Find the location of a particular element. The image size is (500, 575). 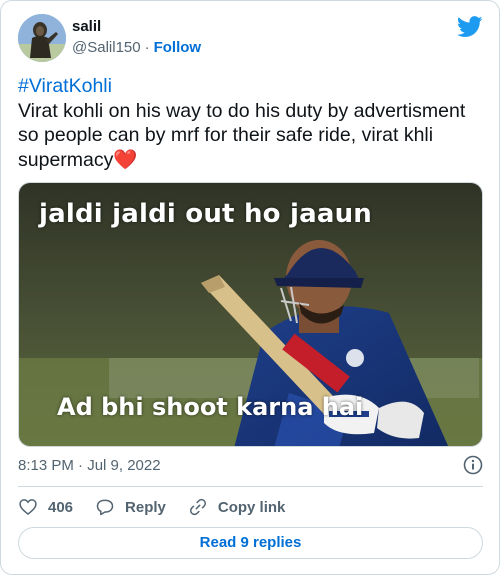

action-bar: 406 Reply Copy link is located at coordinates (162, 507).